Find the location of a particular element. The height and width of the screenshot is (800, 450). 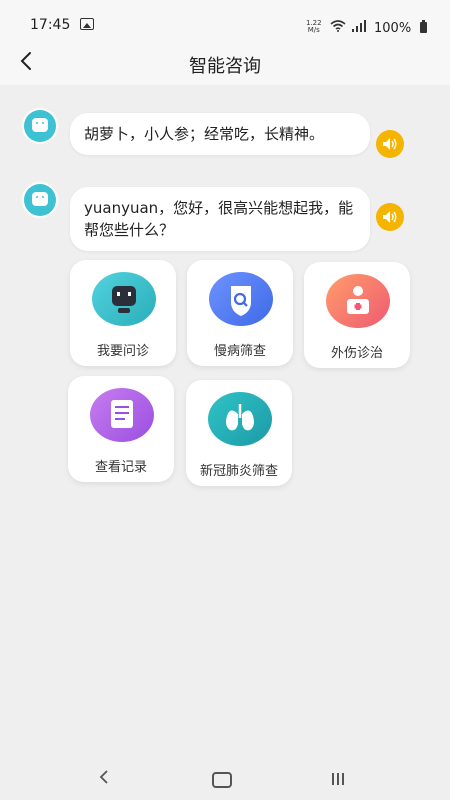

signal-icon is located at coordinates (359, 26).